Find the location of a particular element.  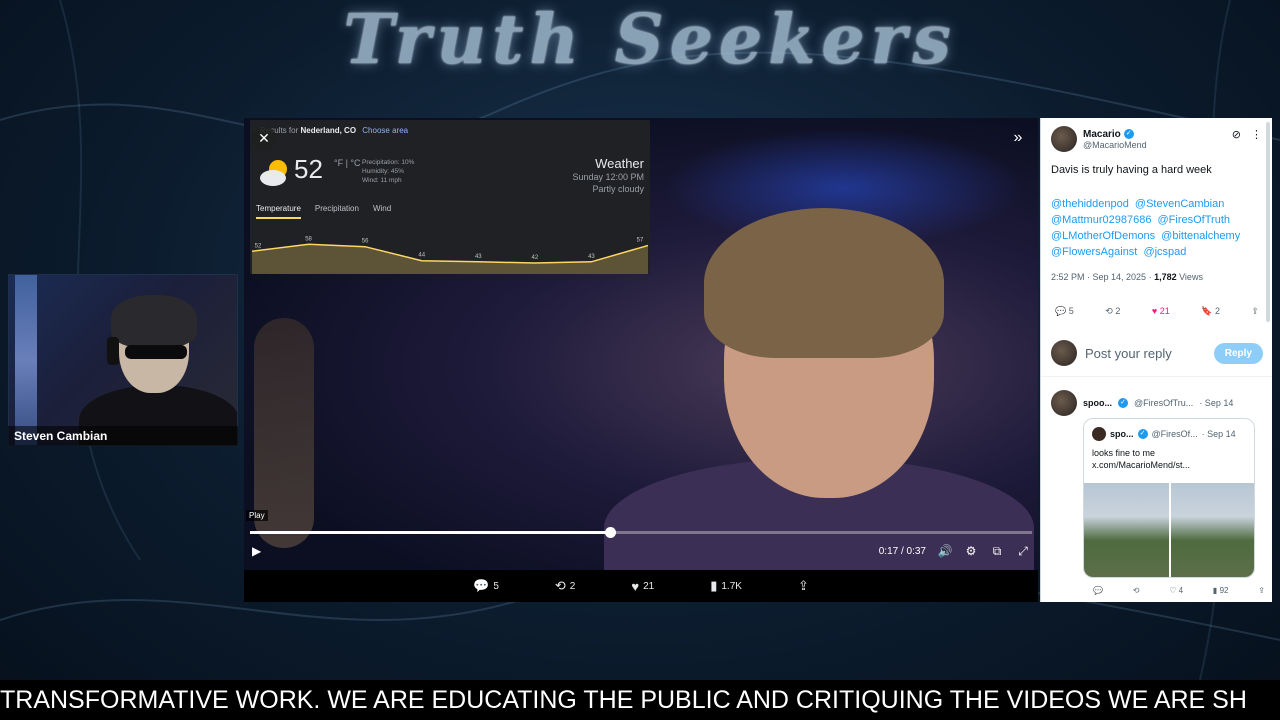

bookmark-icon: 🔖 is located at coordinates (1207, 311).